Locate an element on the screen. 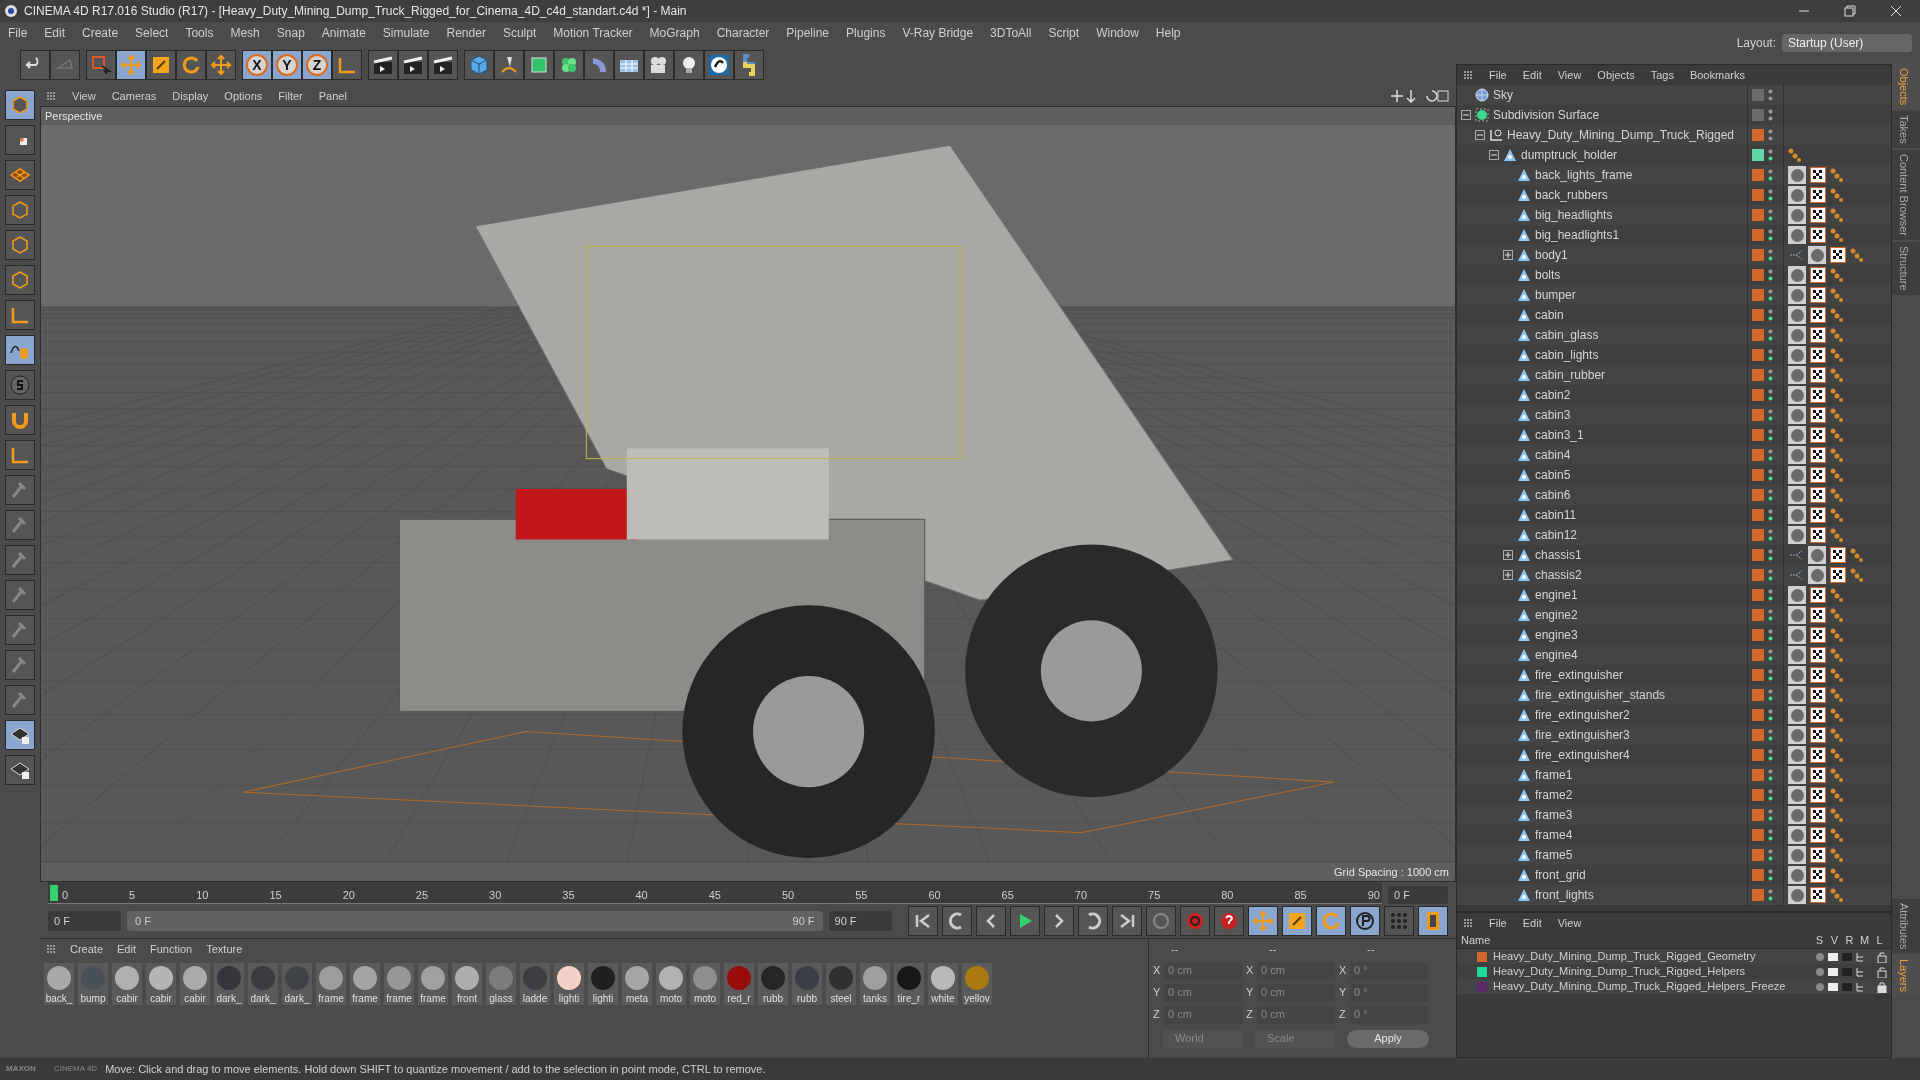 Image resolution: width=1920 pixels, height=1080 pixels. object-name: cabin2 is located at coordinates (1553, 395).